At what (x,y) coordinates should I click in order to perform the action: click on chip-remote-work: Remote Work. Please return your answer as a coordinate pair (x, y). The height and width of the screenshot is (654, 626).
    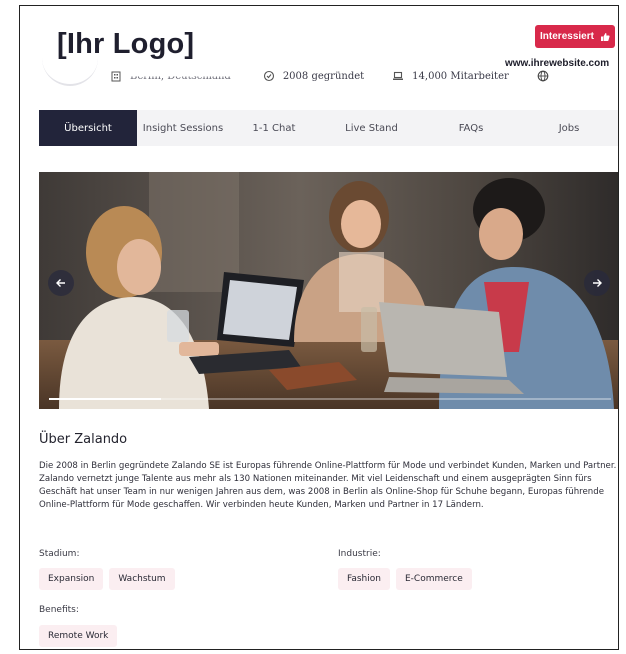
    Looking at the image, I should click on (78, 636).